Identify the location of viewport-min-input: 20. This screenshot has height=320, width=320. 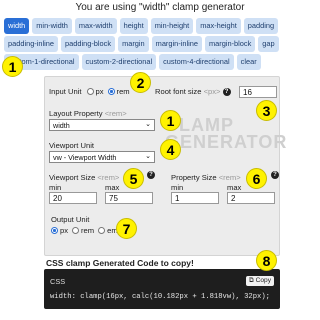
(73, 198).